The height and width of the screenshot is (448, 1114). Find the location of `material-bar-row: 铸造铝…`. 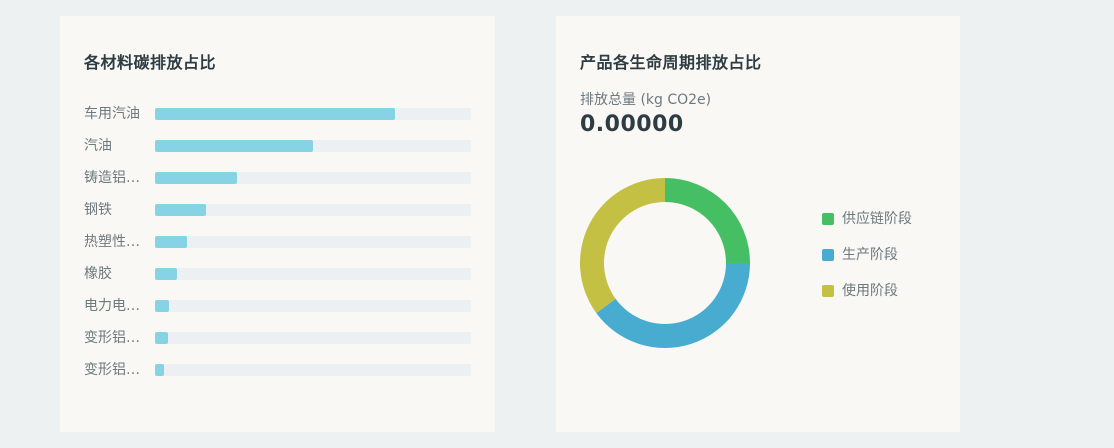

material-bar-row: 铸造铝… is located at coordinates (279, 178).